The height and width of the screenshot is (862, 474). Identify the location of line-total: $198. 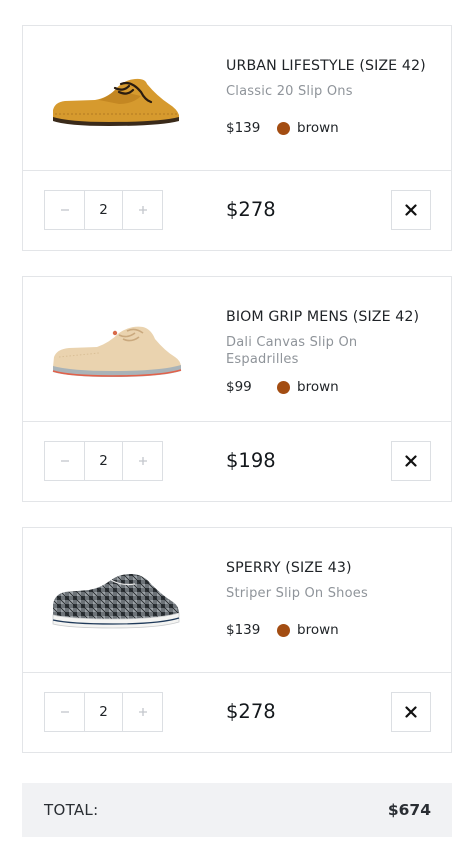
(251, 460).